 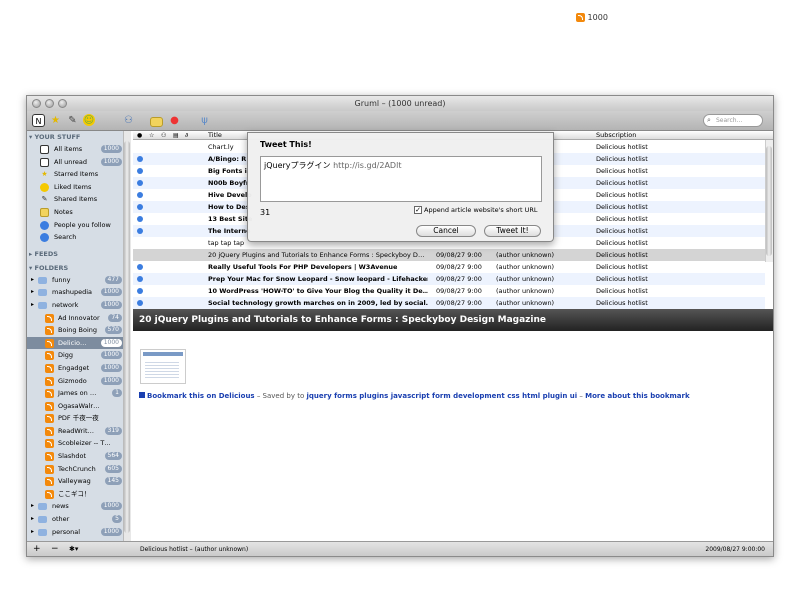 What do you see at coordinates (55, 549) in the screenshot?
I see `remove-button: −` at bounding box center [55, 549].